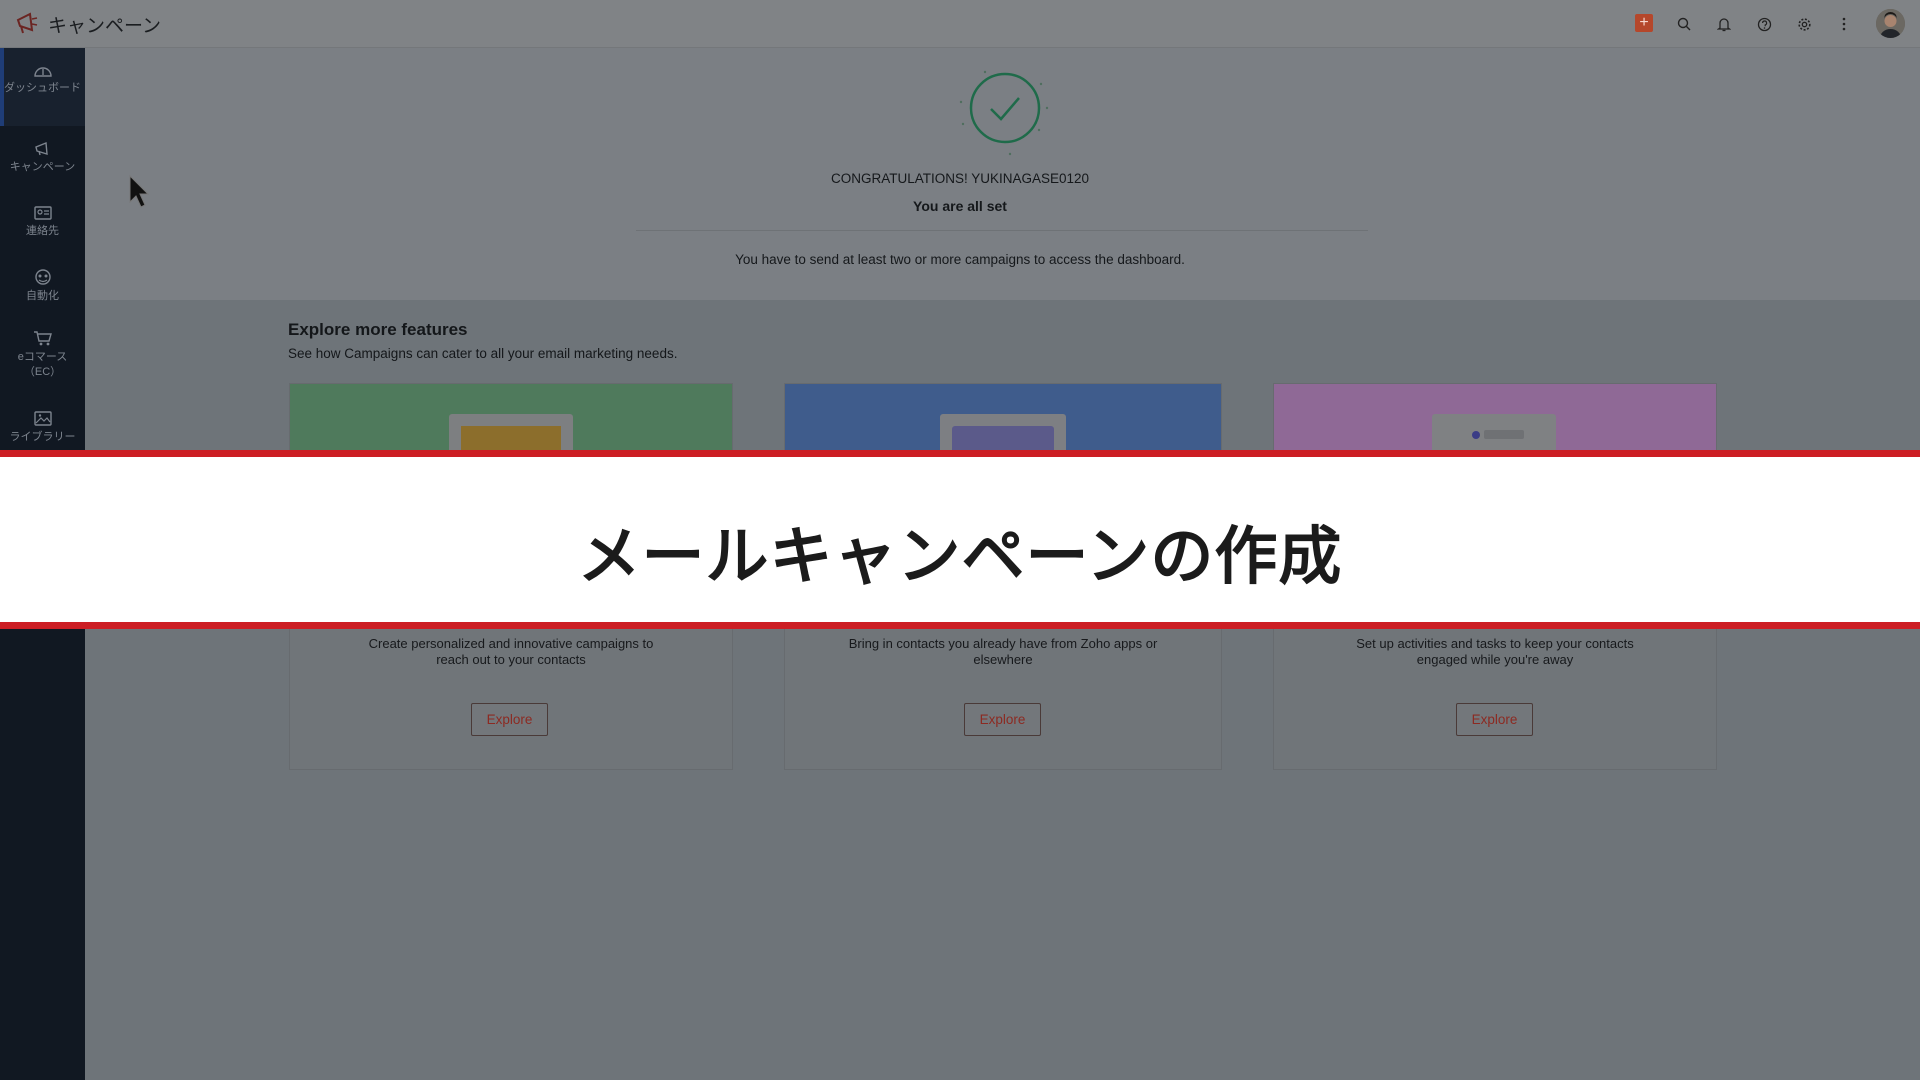 The width and height of the screenshot is (1920, 1080). Describe the element at coordinates (42, 72) in the screenshot. I see `dashboard-icon` at that location.